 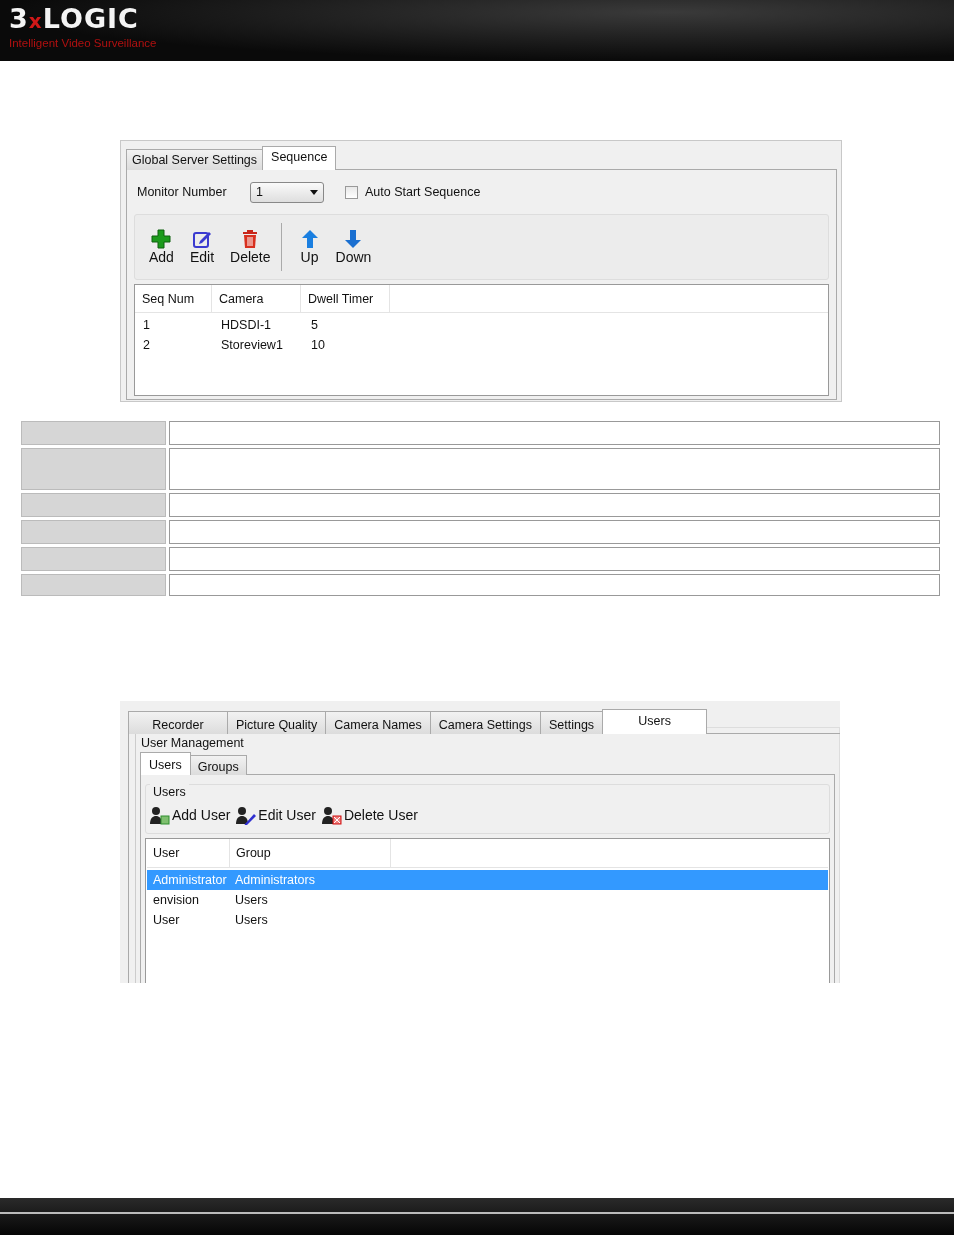 What do you see at coordinates (318, 345) in the screenshot?
I see `table-cell-text: 10` at bounding box center [318, 345].